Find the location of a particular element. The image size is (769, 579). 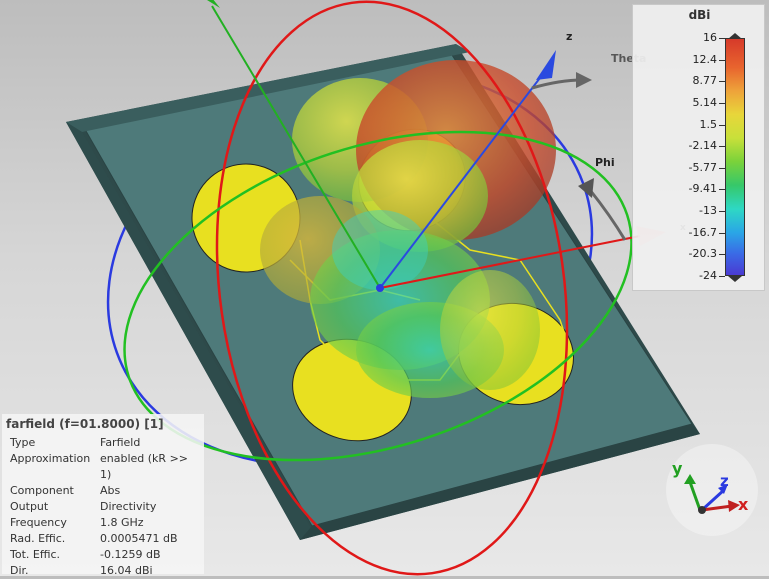

info-row: Component Abs is located at coordinates (103, 491).